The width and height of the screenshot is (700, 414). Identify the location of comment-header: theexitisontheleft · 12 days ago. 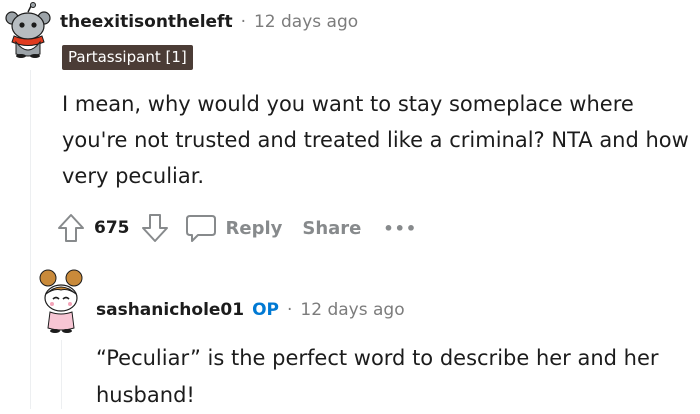
(209, 22).